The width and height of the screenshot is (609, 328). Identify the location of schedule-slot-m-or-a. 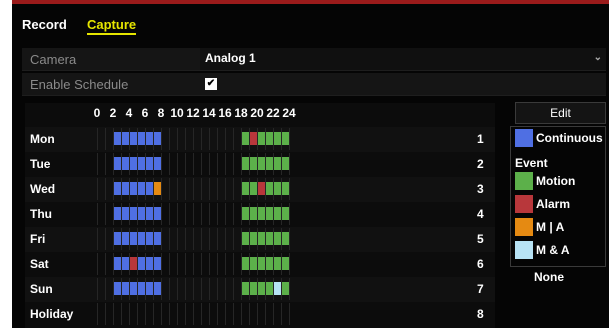
(157, 188).